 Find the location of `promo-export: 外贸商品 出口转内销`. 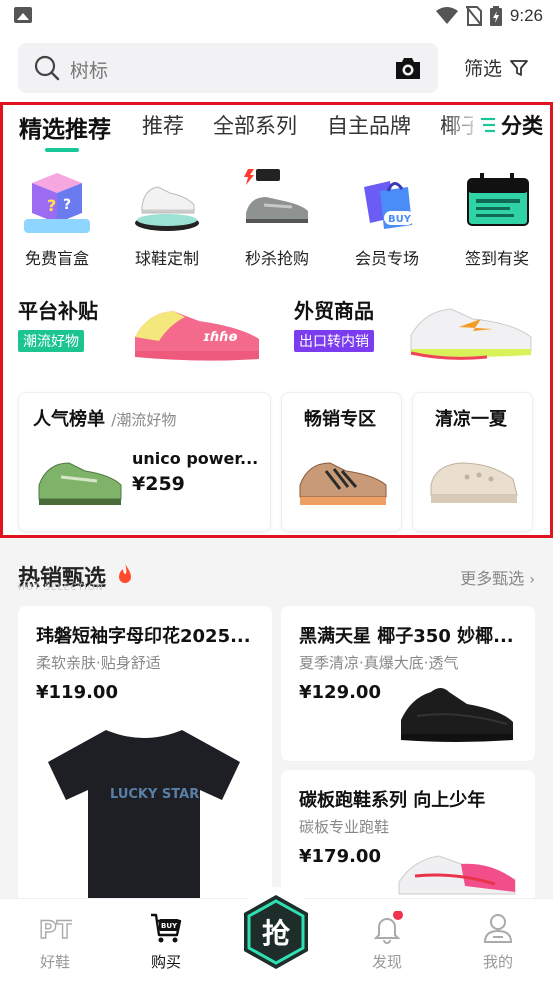

promo-export: 外贸商品 出口转内销 is located at coordinates (334, 335).